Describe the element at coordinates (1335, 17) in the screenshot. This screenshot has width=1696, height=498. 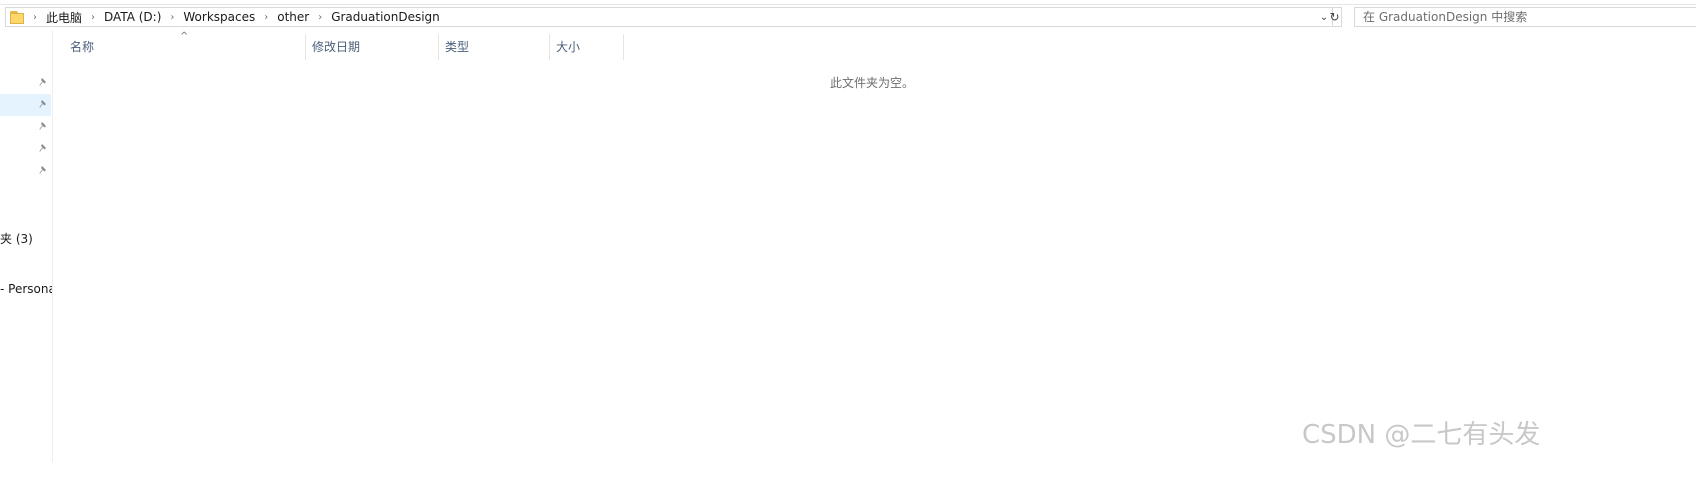
I see `refresh-icon: ↻` at that location.